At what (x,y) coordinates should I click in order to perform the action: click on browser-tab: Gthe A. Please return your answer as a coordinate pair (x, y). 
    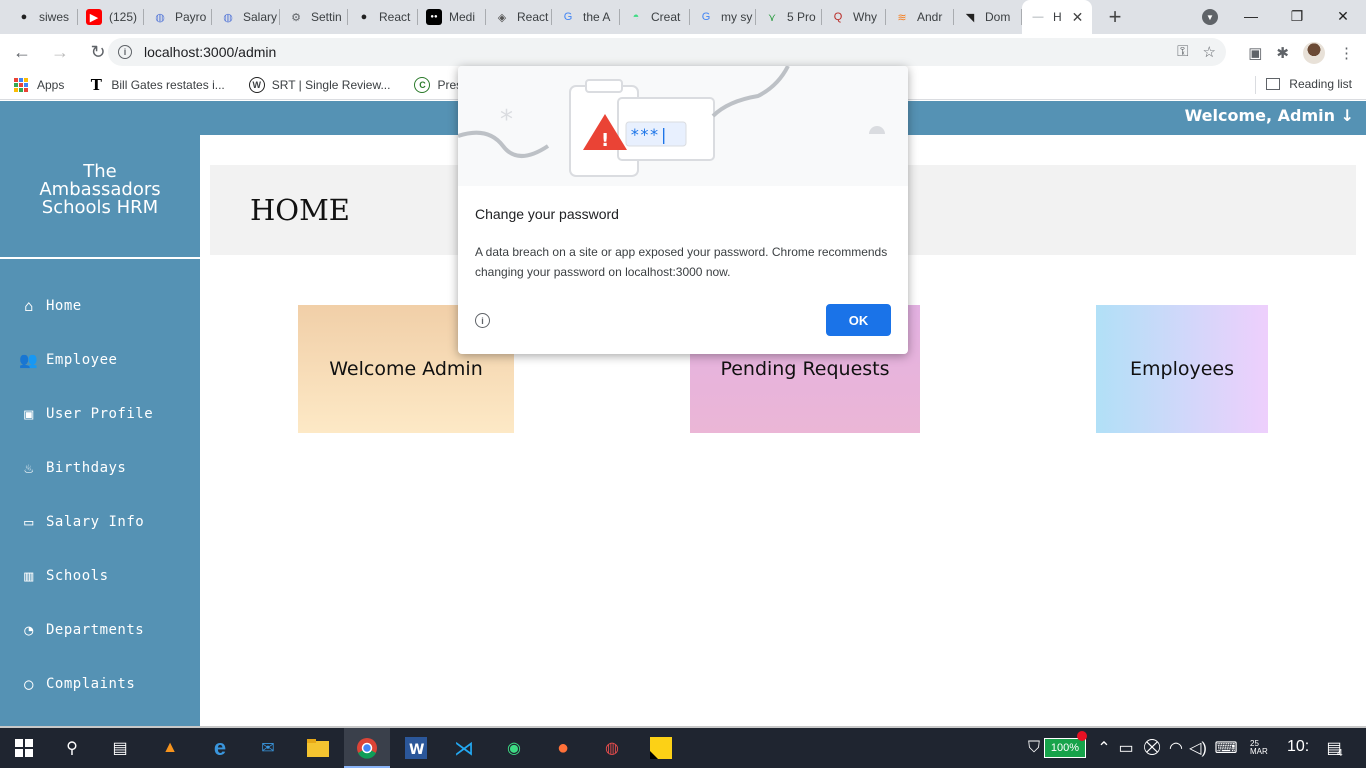
    Looking at the image, I should click on (586, 17).